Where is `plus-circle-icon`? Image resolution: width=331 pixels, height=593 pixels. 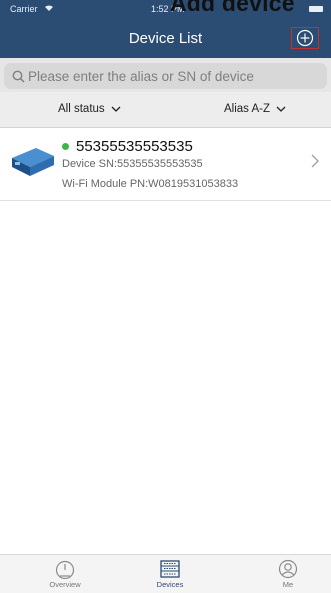
plus-circle-icon is located at coordinates (305, 38).